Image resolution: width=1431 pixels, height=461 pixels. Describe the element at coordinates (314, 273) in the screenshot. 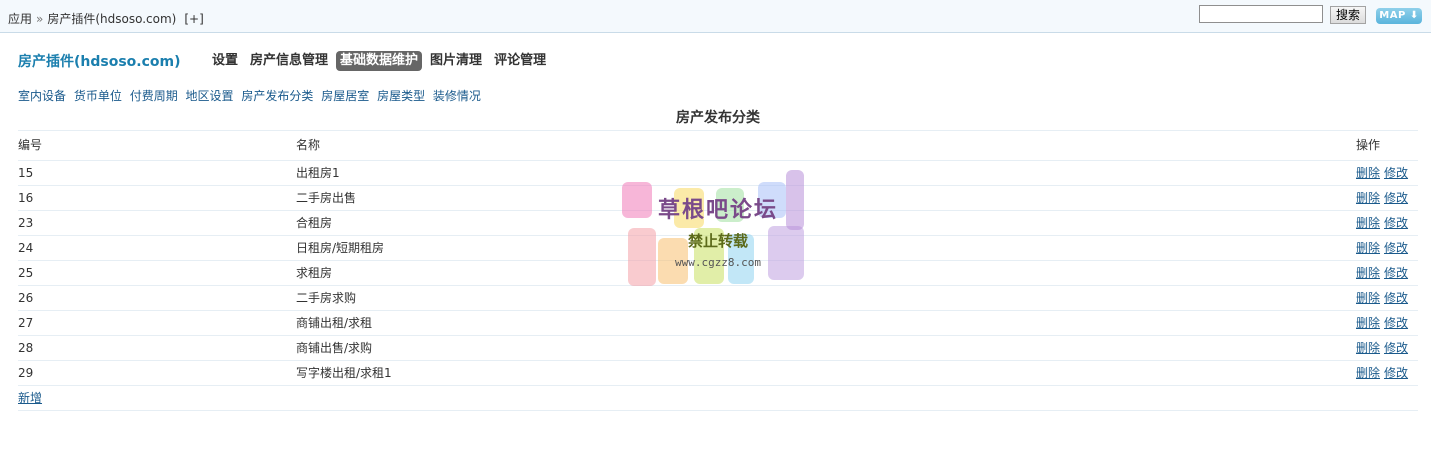

I see `row-name: 求租房` at that location.